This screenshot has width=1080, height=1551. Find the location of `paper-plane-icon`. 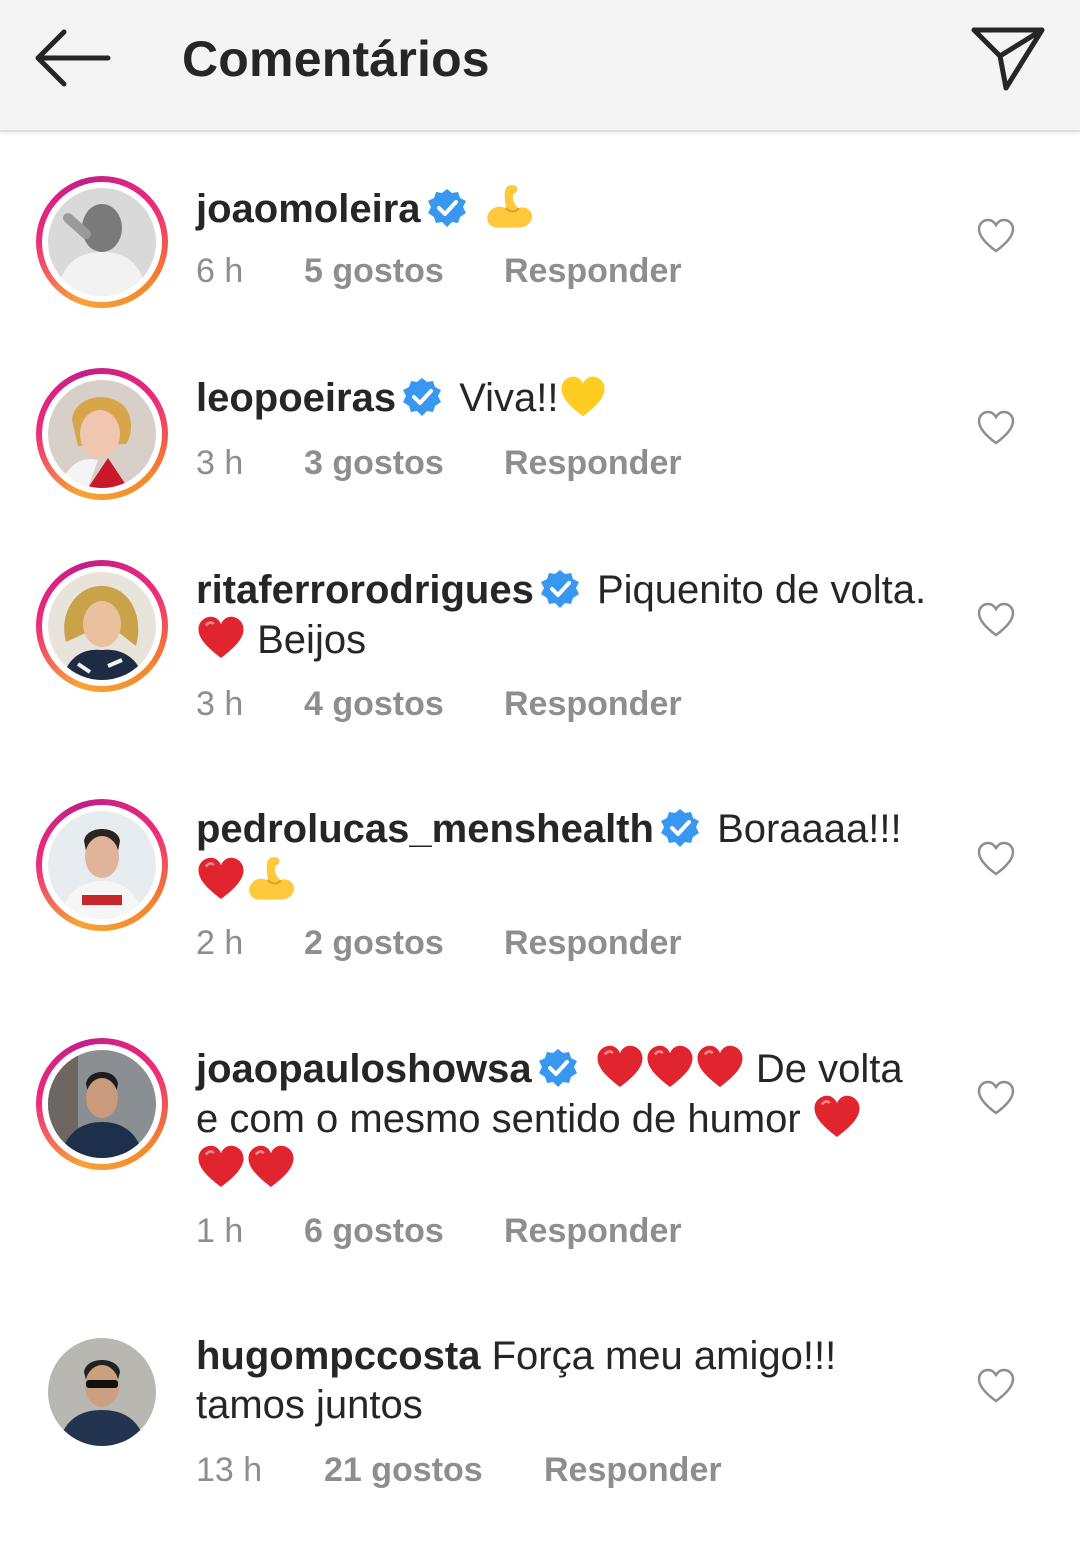

paper-plane-icon is located at coordinates (1008, 59).